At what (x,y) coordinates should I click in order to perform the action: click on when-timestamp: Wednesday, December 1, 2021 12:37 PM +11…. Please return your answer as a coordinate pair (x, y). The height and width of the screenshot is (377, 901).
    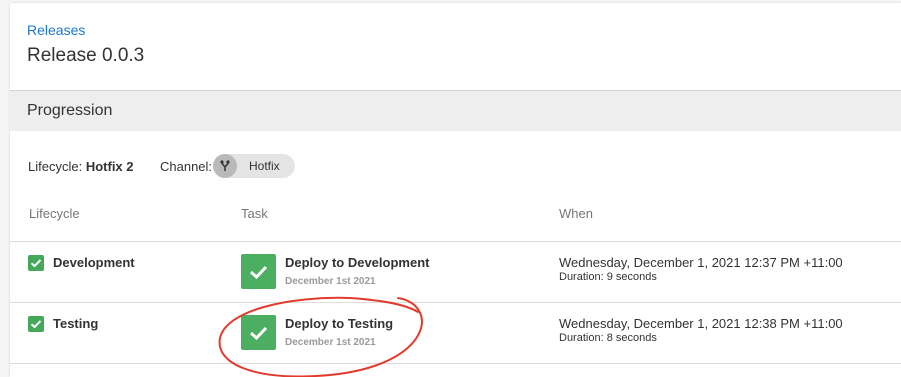
    Looking at the image, I should click on (701, 262).